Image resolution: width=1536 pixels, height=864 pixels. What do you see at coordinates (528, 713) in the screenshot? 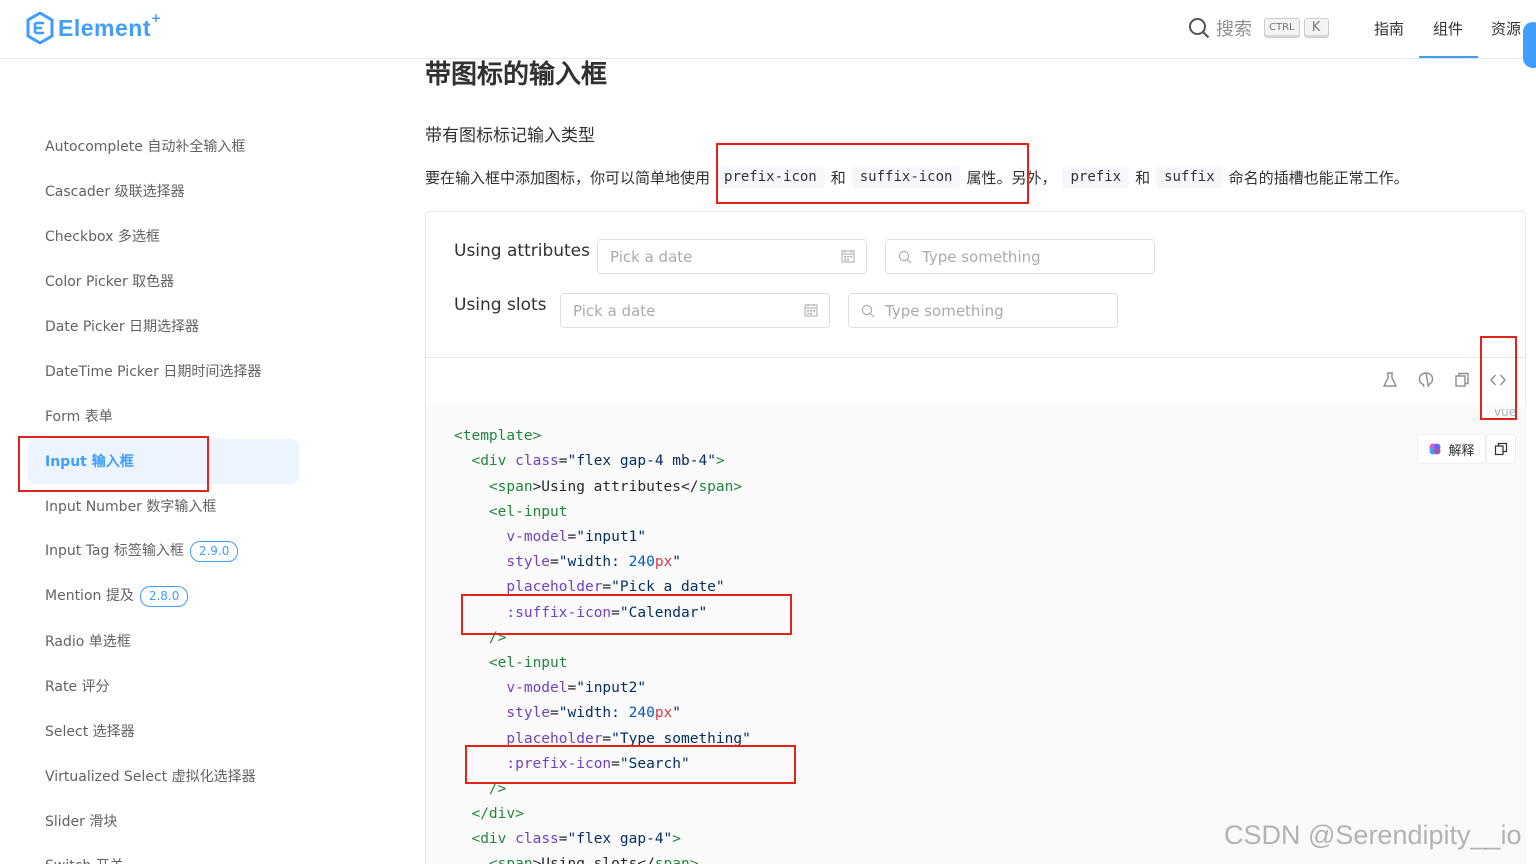
I see `code-token: style` at bounding box center [528, 713].